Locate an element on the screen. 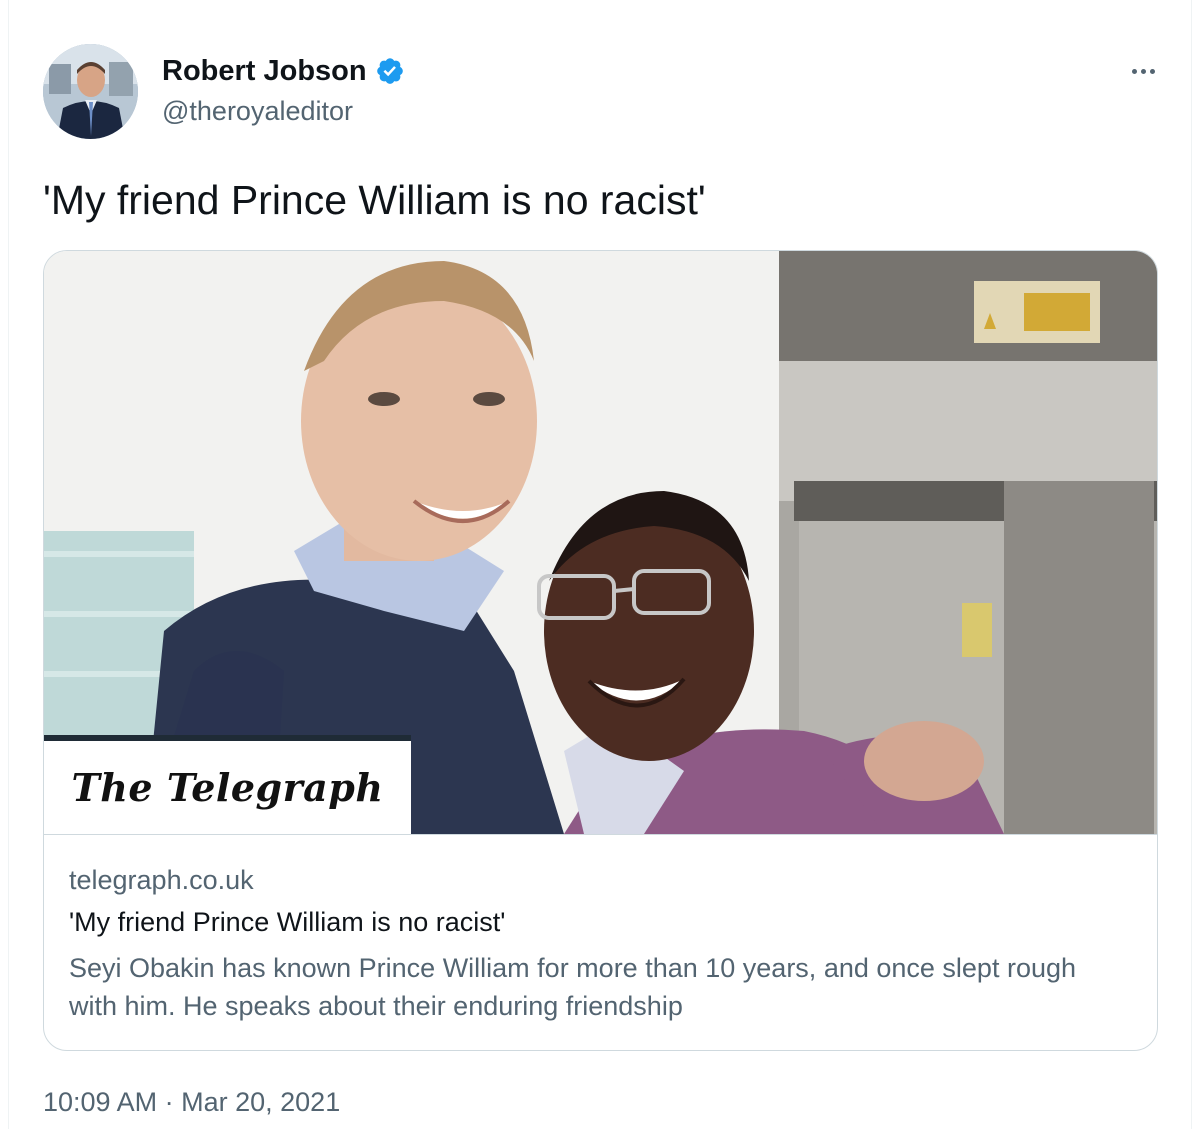 The image size is (1200, 1129). author-avatar is located at coordinates (90, 91).